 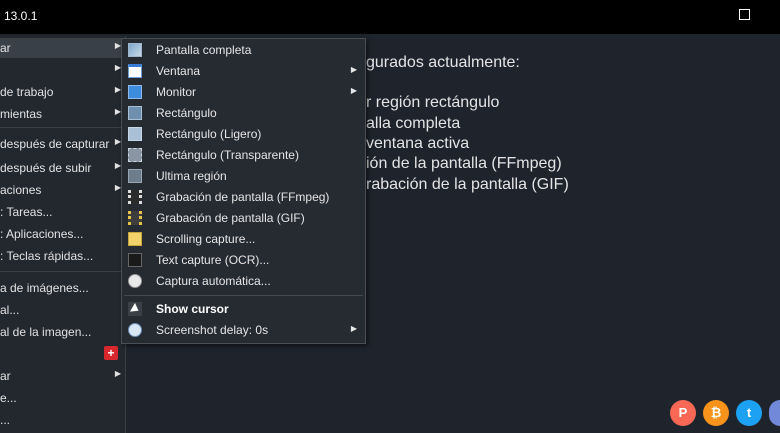 I want to click on scrolling-capture-icon, so click(x=135, y=239).